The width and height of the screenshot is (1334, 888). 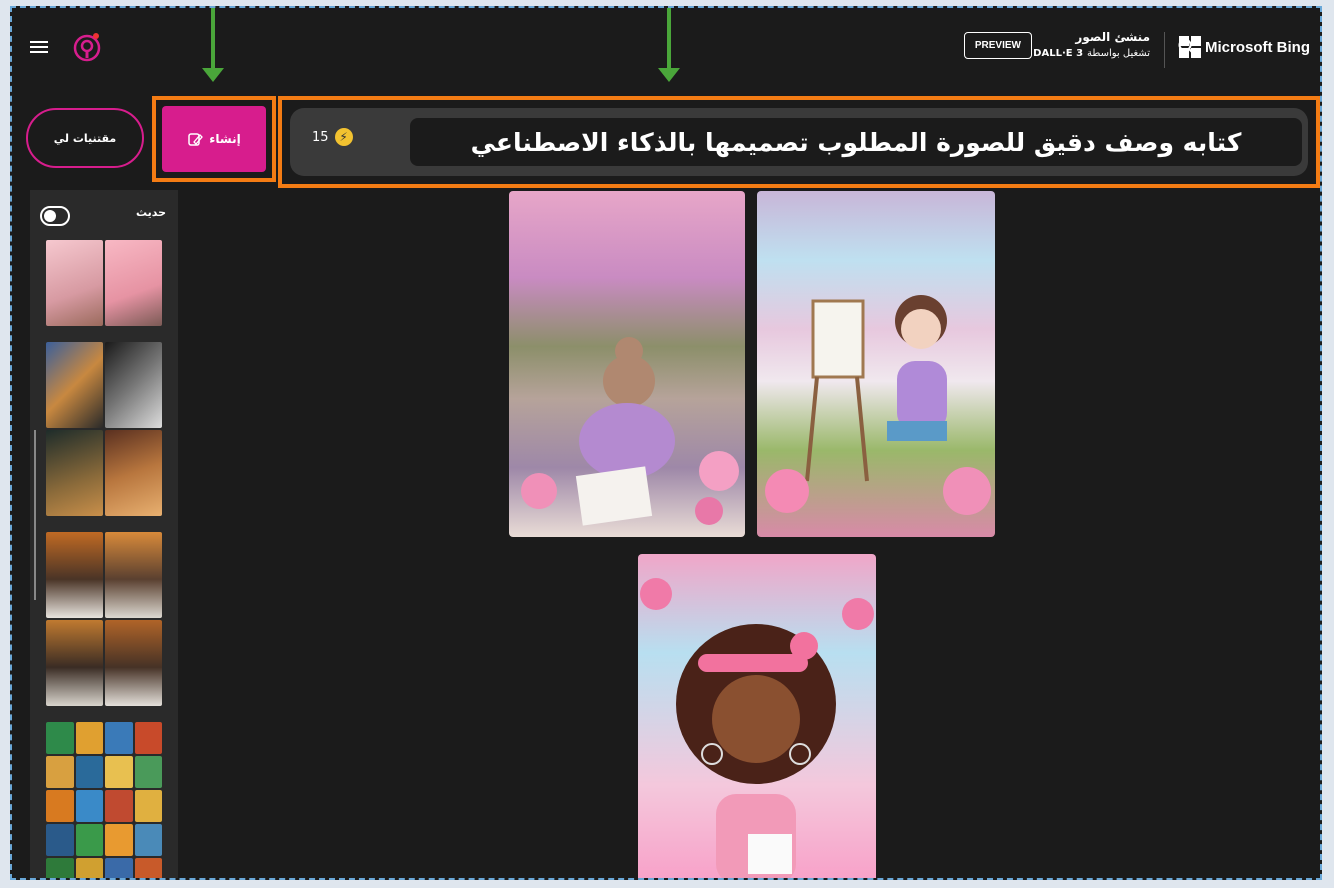 I want to click on recent-sidebar: حديث, so click(x=104, y=534).